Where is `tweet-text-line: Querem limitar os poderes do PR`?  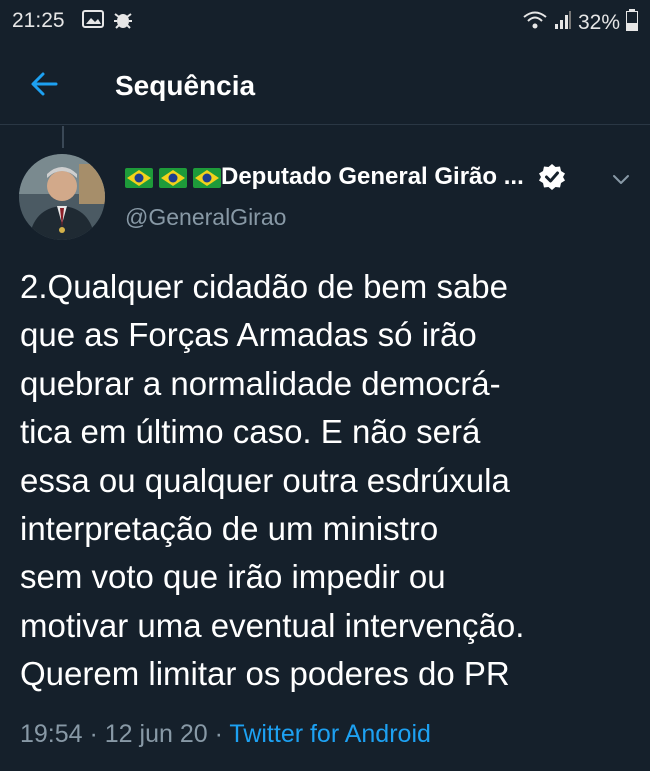
tweet-text-line: Querem limitar os poderes do PR is located at coordinates (265, 674).